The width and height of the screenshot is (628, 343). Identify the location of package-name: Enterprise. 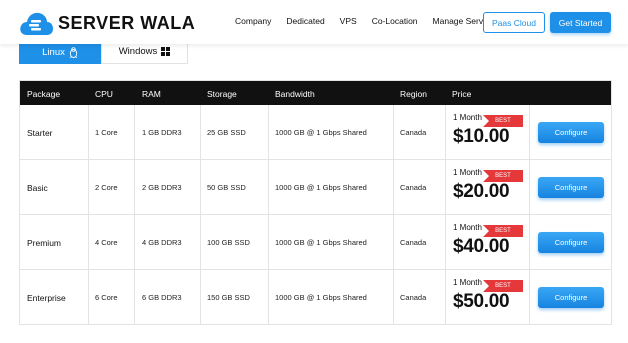
(46, 298).